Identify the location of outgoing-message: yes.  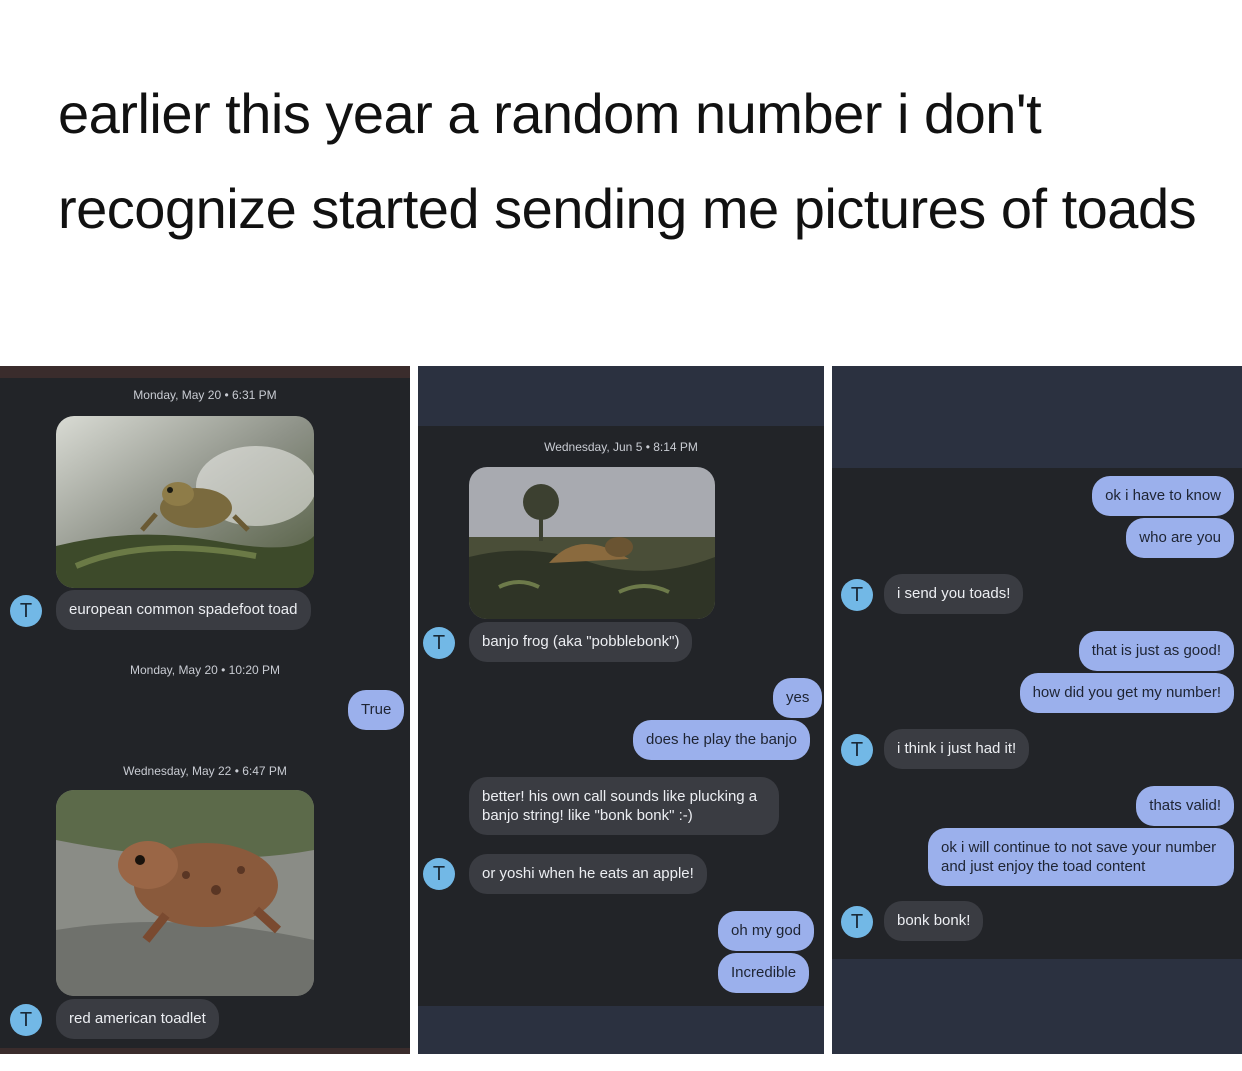
(798, 698).